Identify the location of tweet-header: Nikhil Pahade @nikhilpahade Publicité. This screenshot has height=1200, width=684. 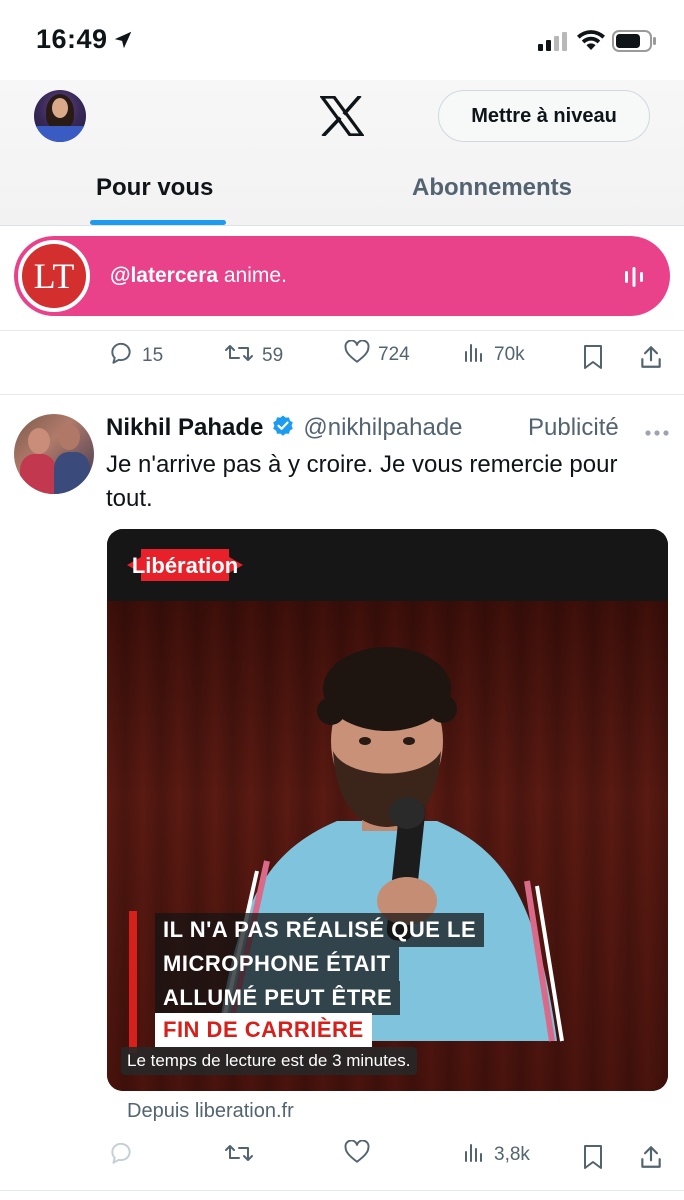
(391, 428).